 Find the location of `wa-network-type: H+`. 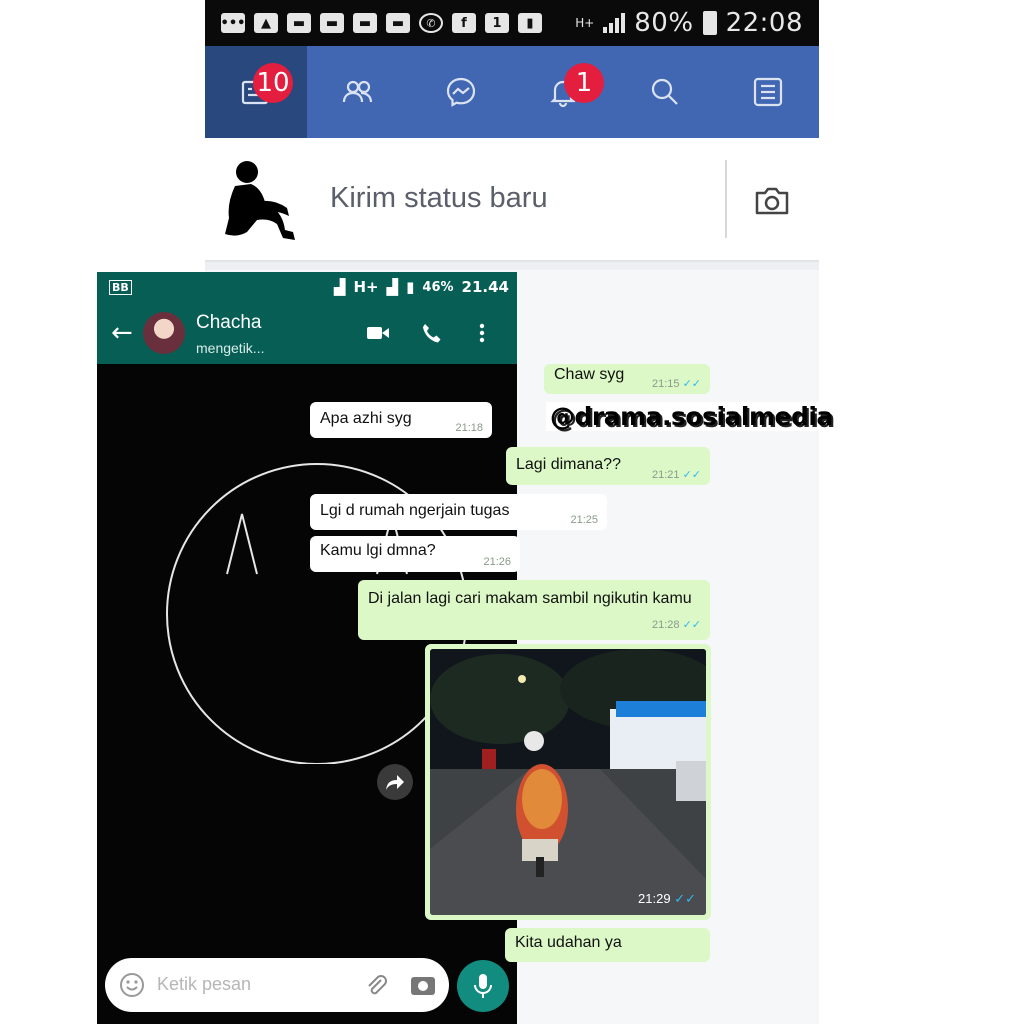

wa-network-type: H+ is located at coordinates (366, 287).